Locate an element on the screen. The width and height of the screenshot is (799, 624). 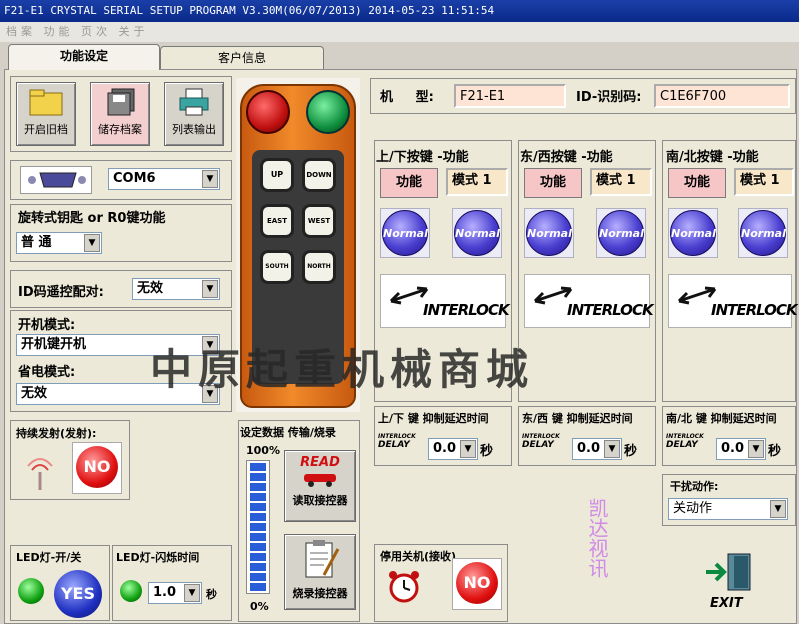
print-list-button: 列表输出 is located at coordinates (194, 114).